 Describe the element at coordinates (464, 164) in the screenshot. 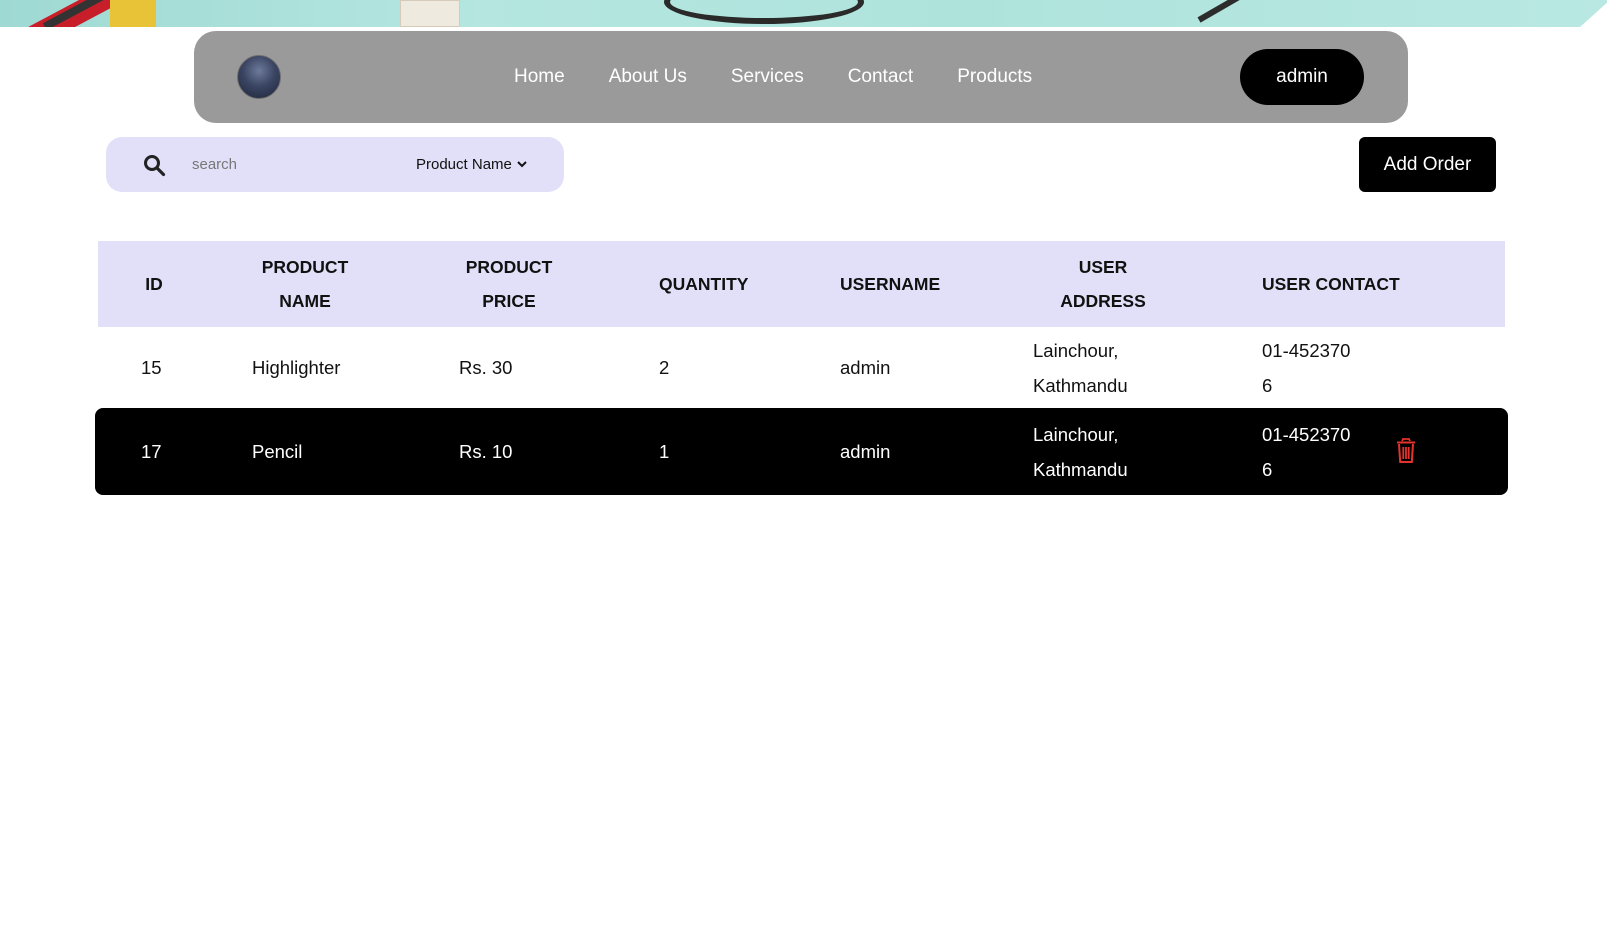

I see `search-field-select-label: Product Name` at that location.